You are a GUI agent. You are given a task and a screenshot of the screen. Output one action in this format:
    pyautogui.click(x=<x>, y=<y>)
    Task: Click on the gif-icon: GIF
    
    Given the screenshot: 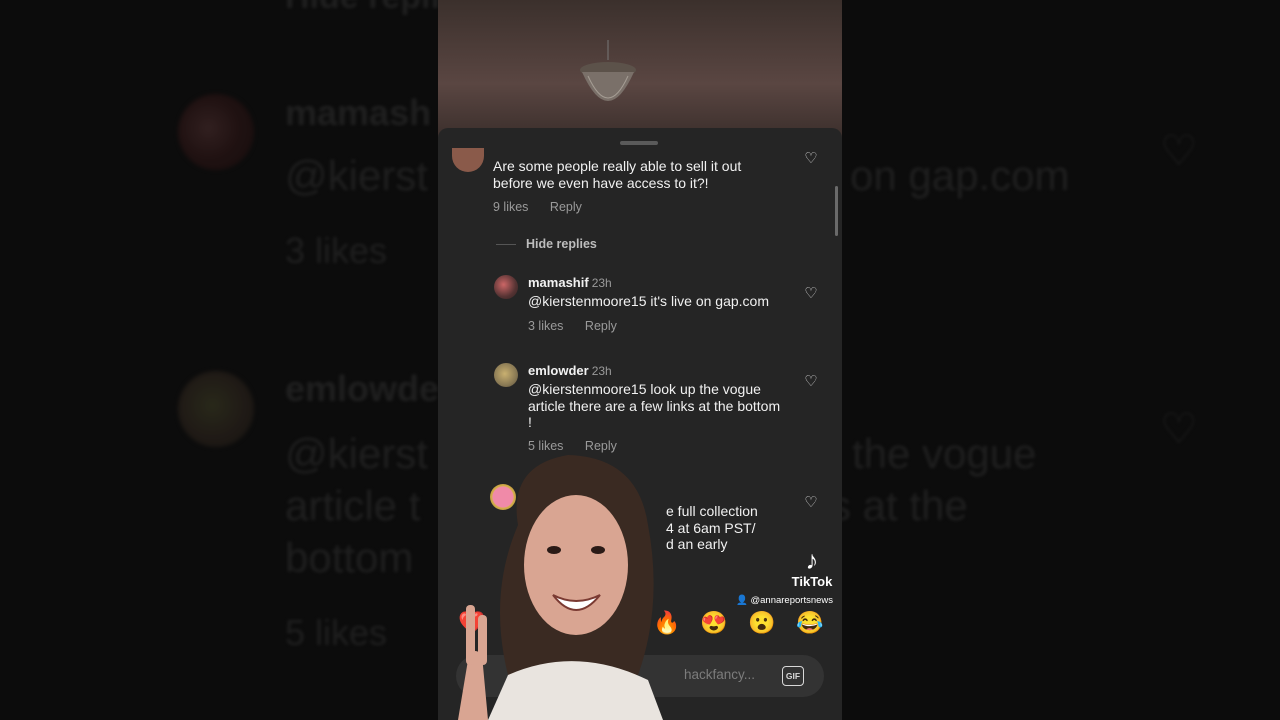 What is the action you would take?
    pyautogui.click(x=793, y=676)
    